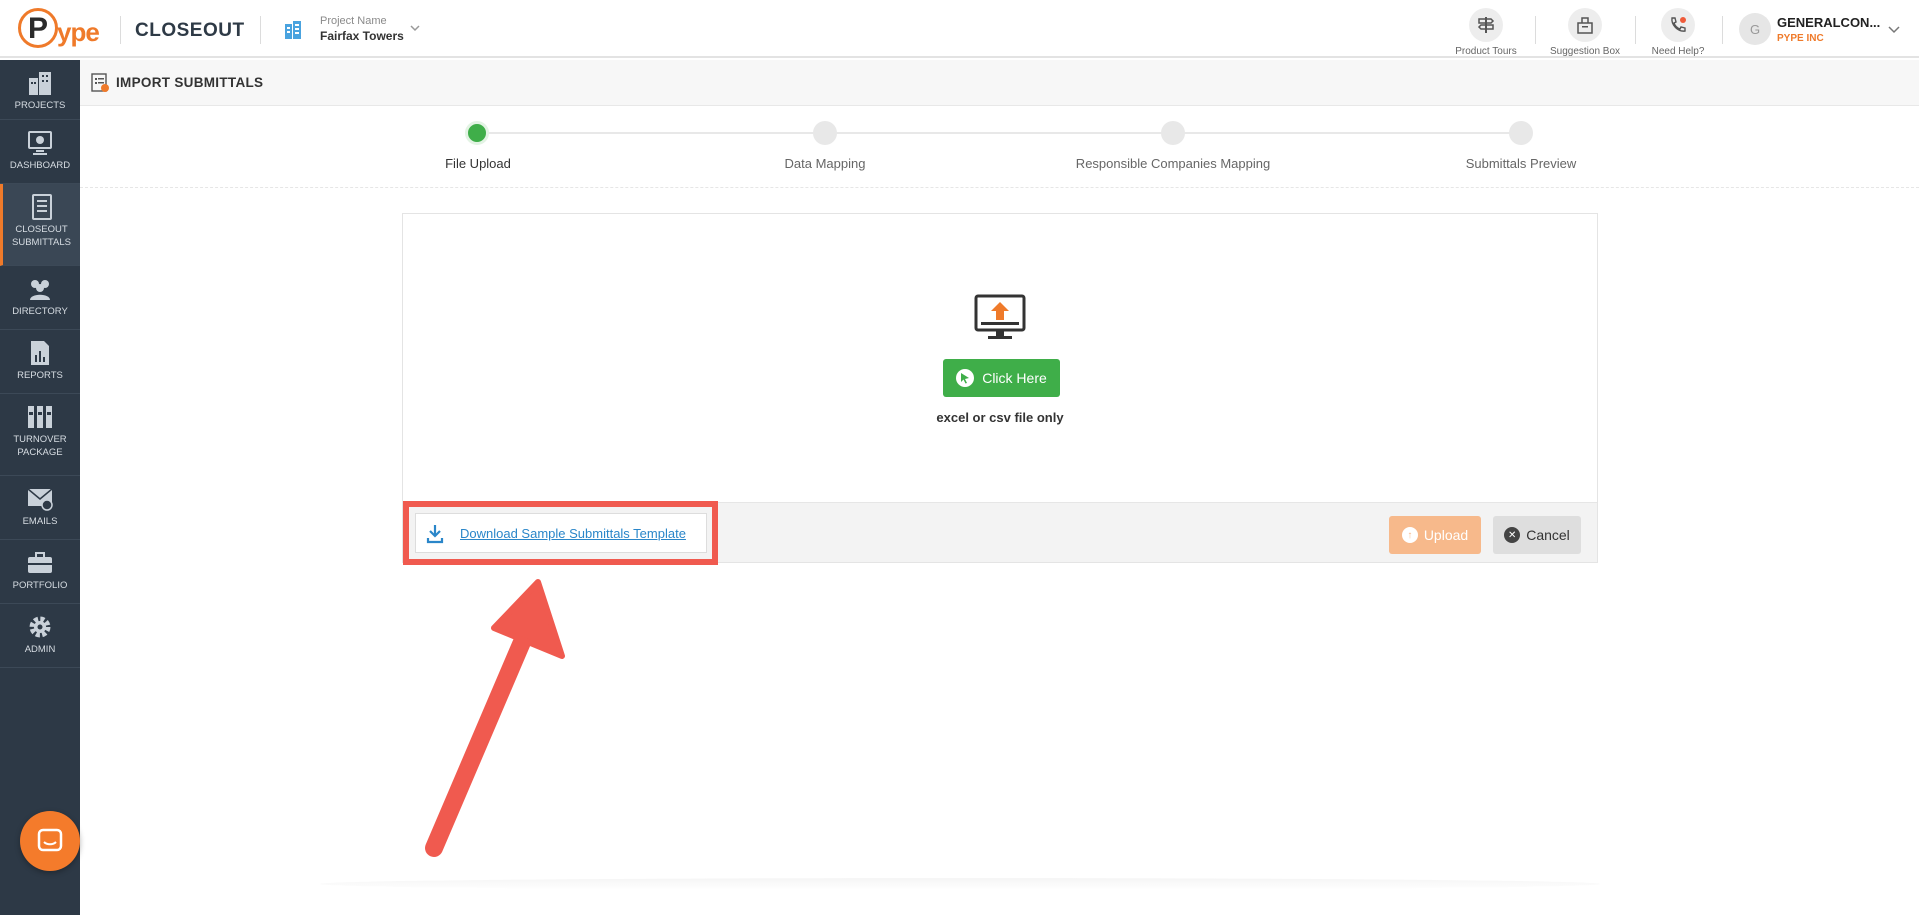 The width and height of the screenshot is (1919, 915). Describe the element at coordinates (1014, 378) in the screenshot. I see `click-here-label: Click Here` at that location.